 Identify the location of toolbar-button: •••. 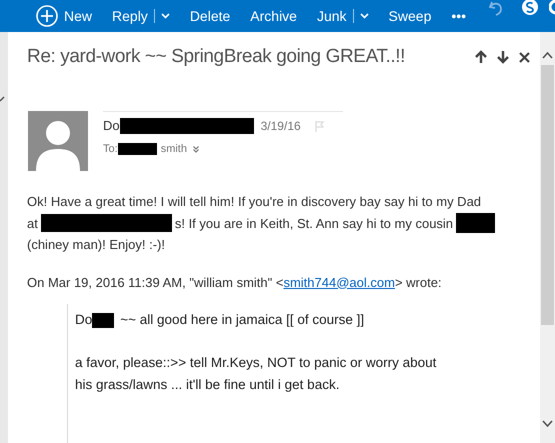
(458, 16).